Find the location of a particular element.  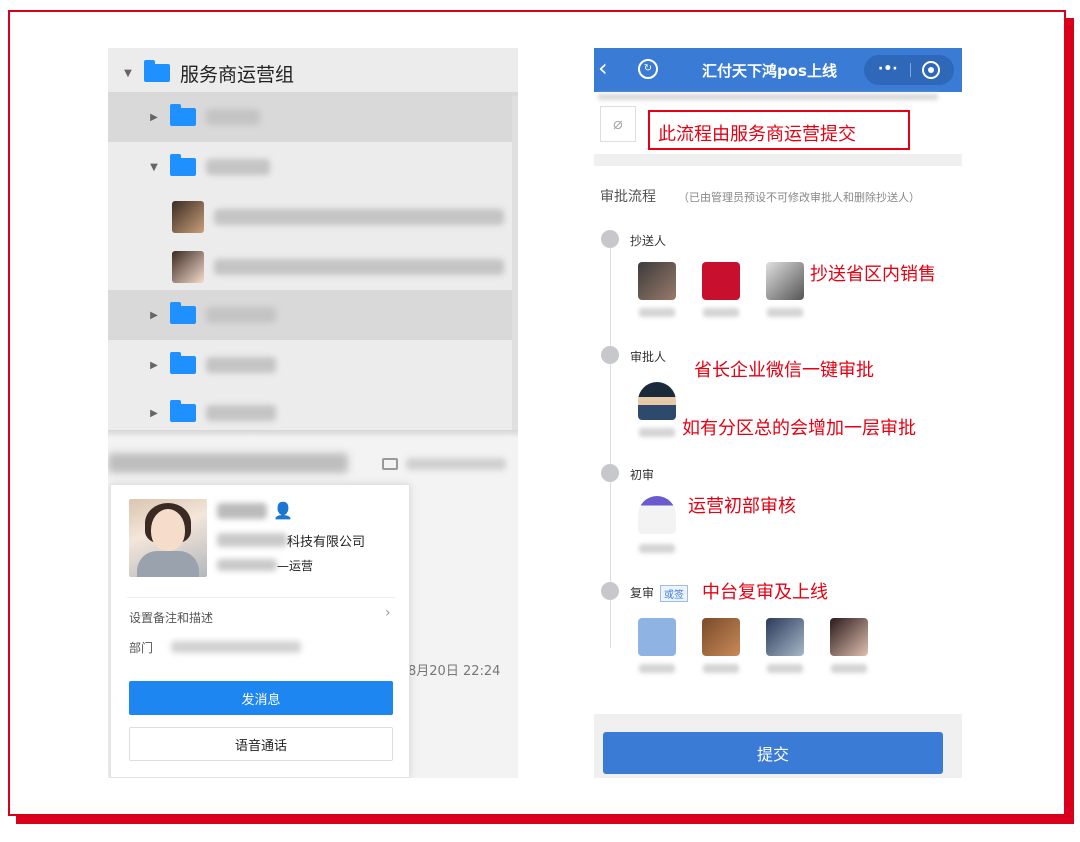

company-suffix: 科技有限公司 is located at coordinates (326, 542).